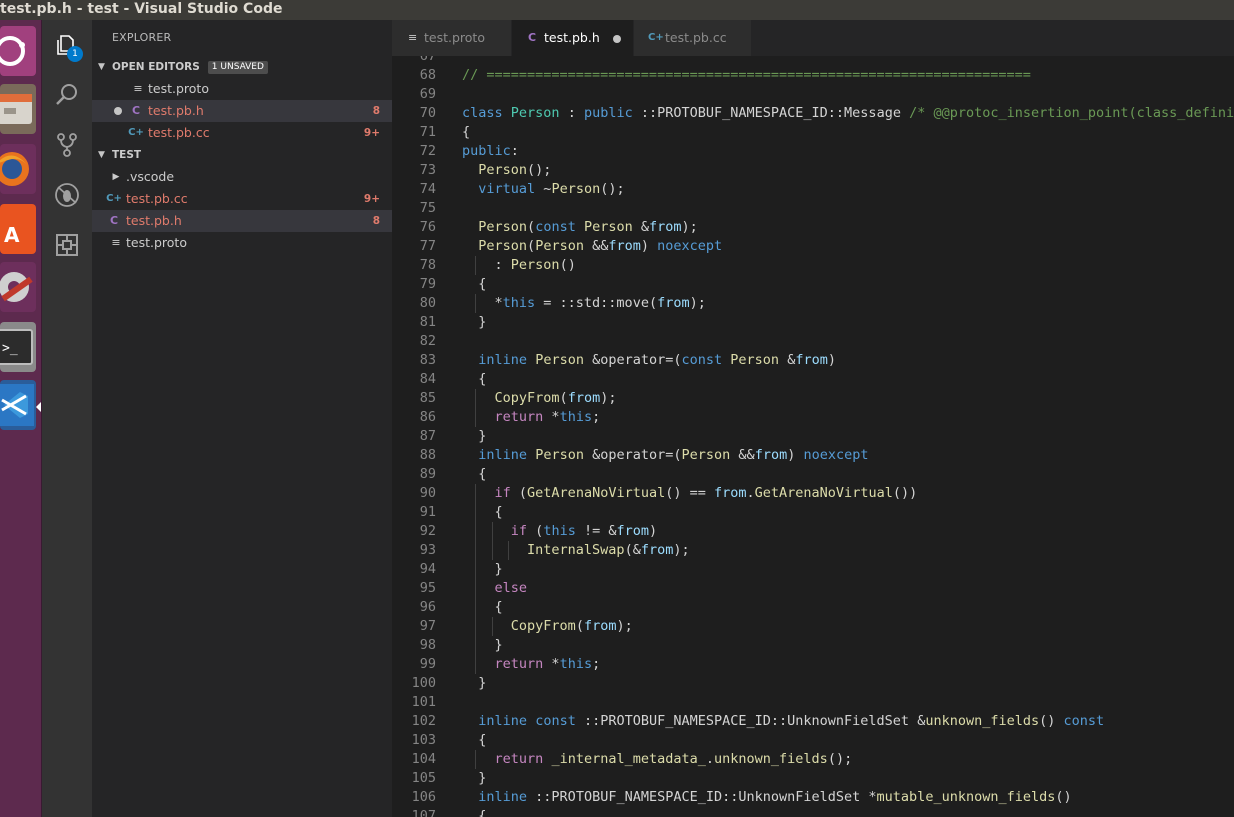  What do you see at coordinates (242, 133) in the screenshot?
I see `open-editor-item: C+ test.pb.cc 9+` at bounding box center [242, 133].